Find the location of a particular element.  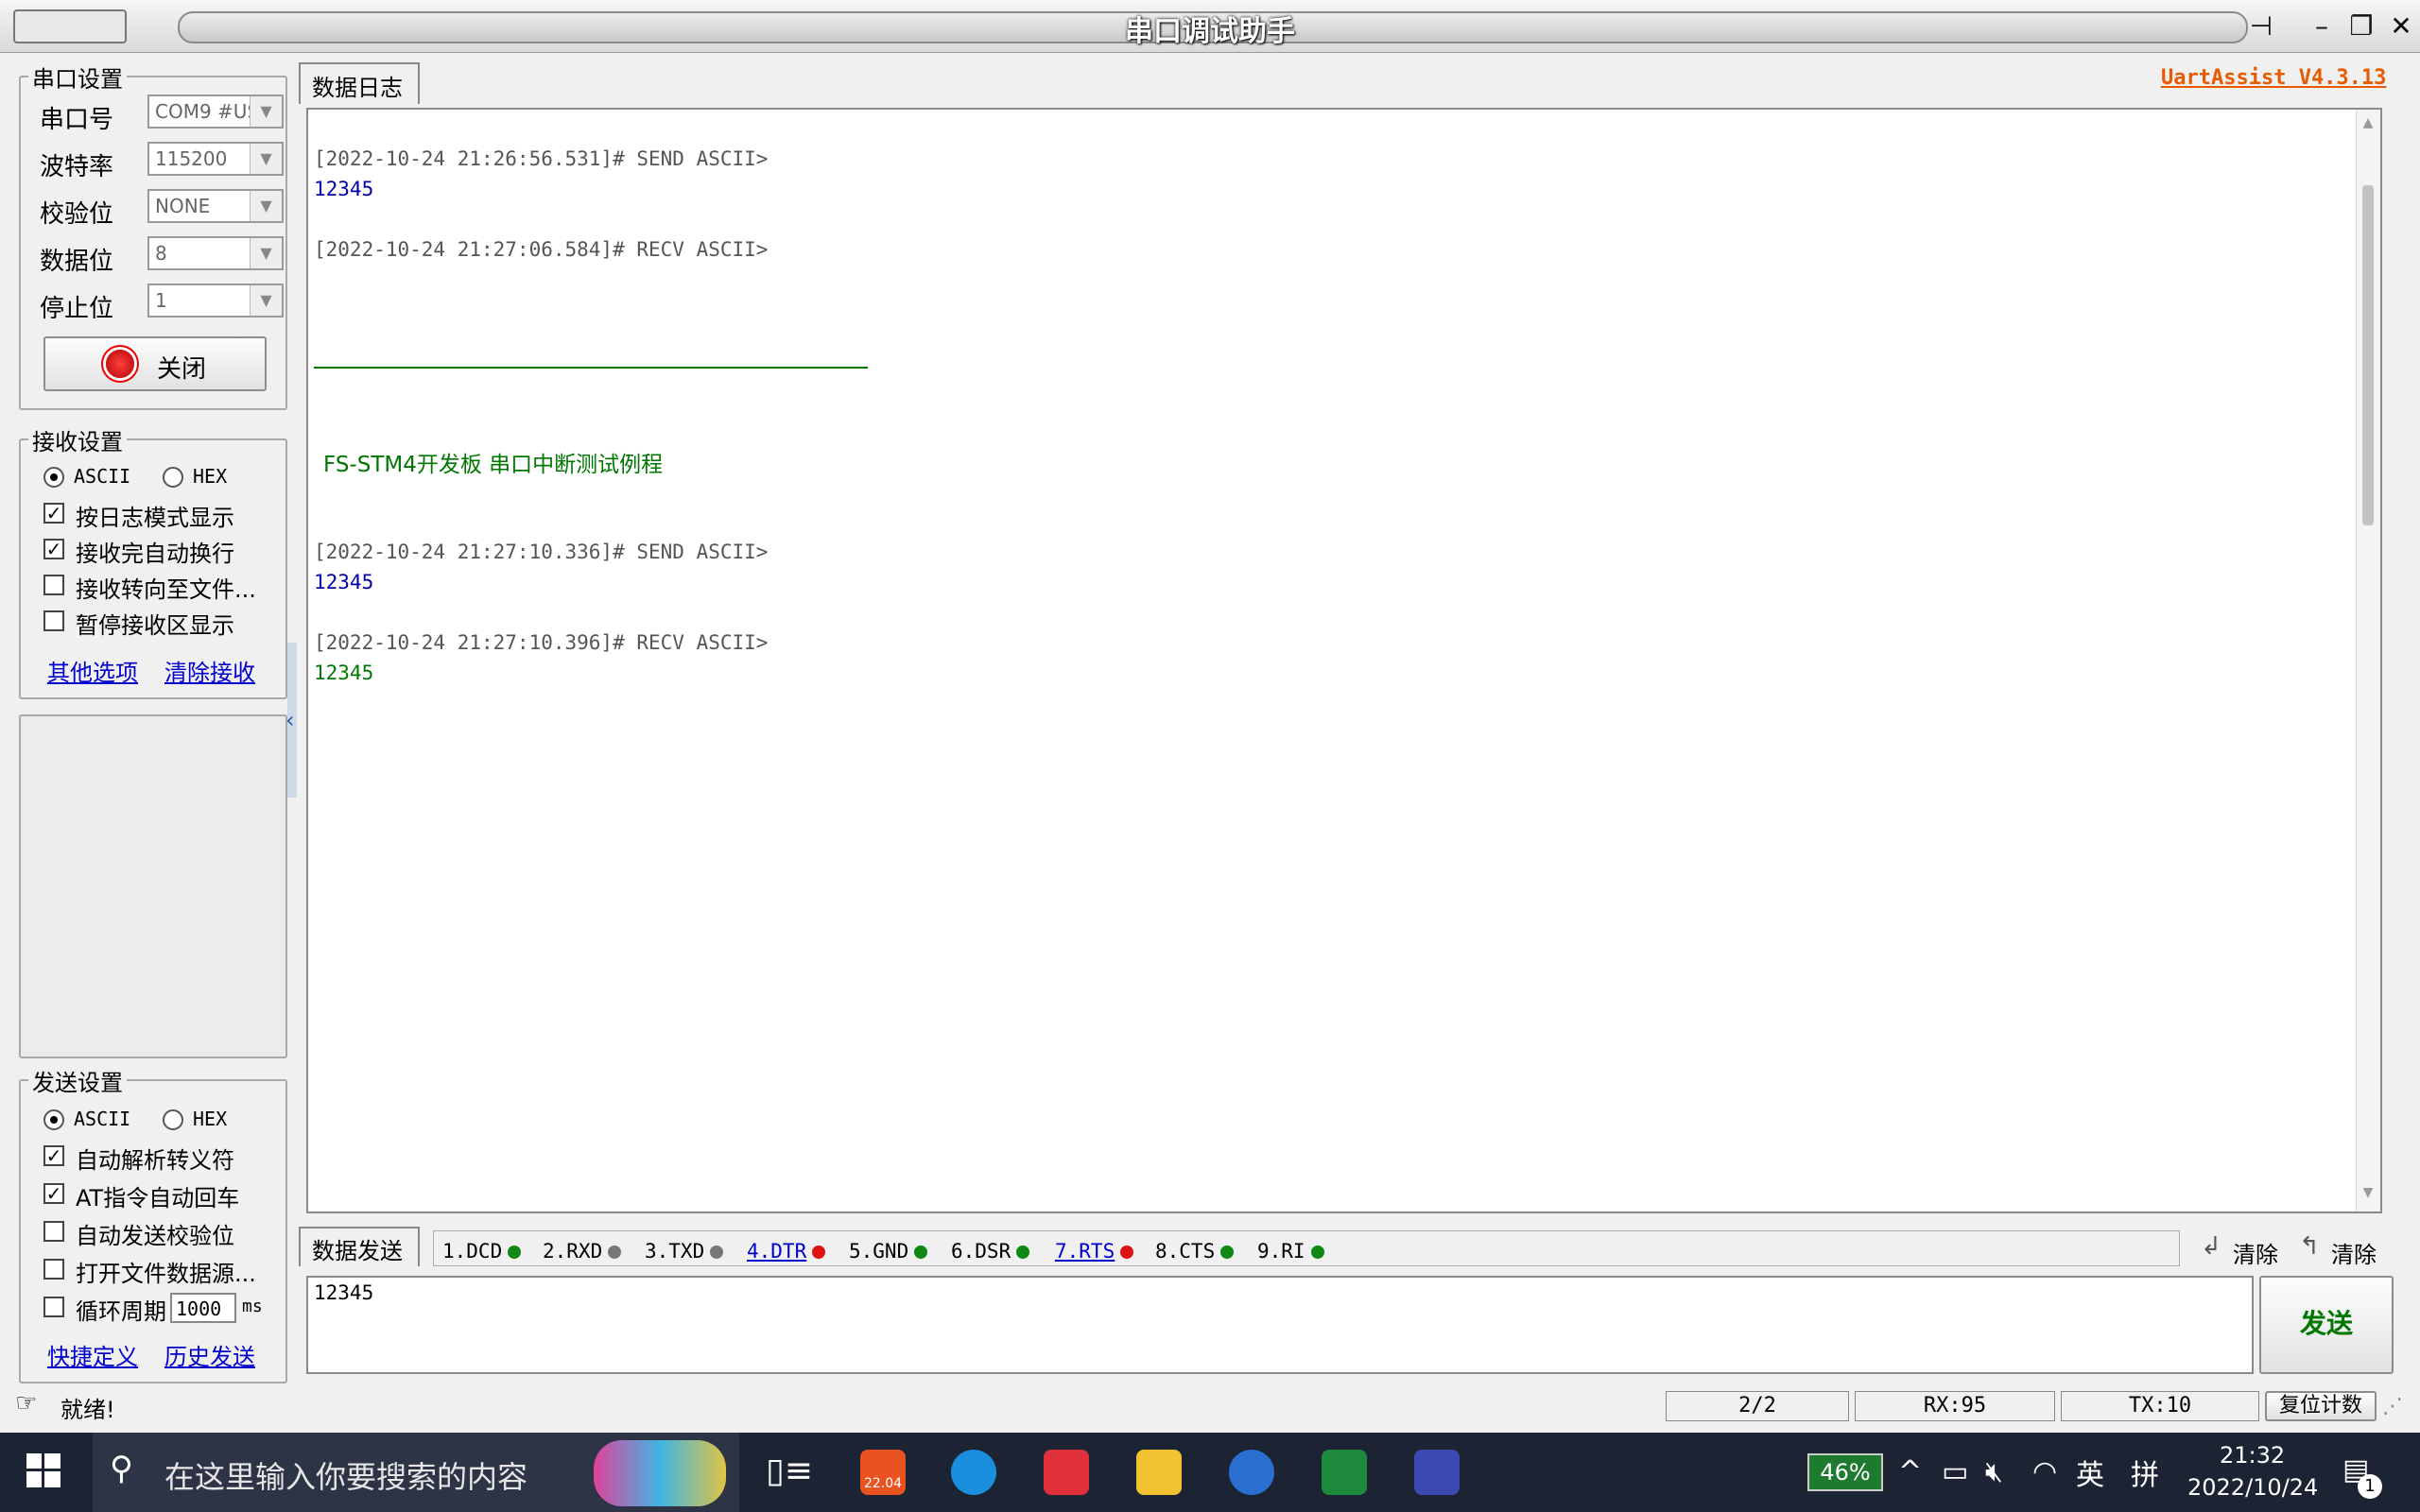

log-scrollbar: ▲ ▼ is located at coordinates (2368, 660).